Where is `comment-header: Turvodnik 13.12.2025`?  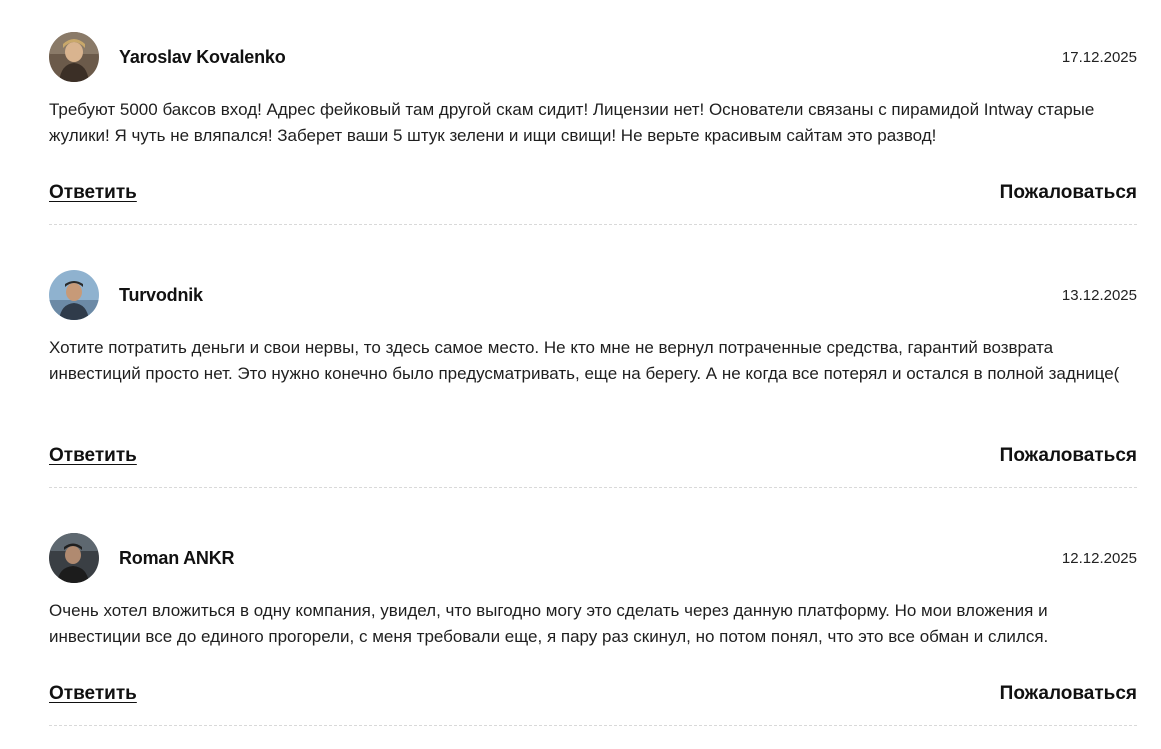
comment-header: Turvodnik 13.12.2025 is located at coordinates (593, 295).